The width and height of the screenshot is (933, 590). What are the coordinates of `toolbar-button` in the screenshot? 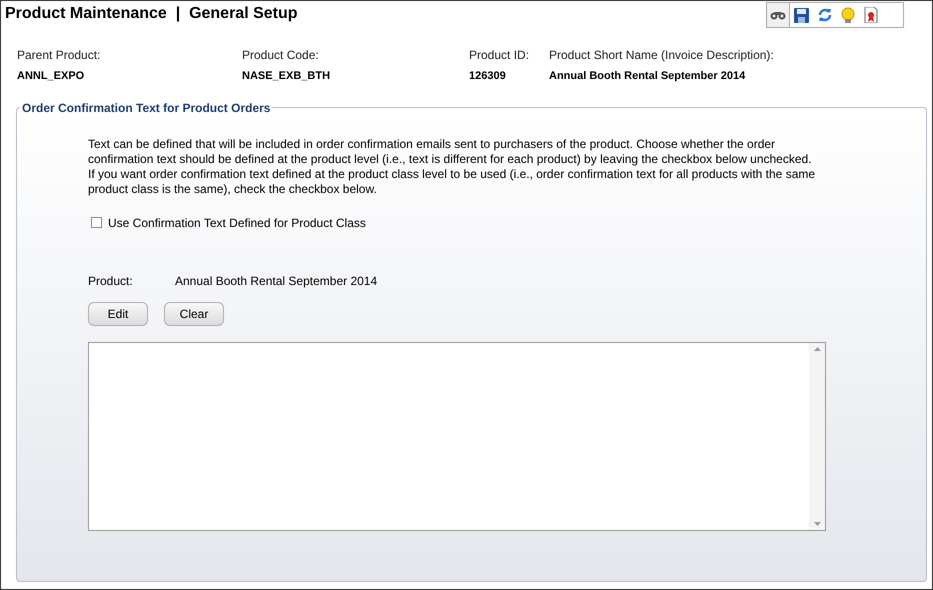 It's located at (778, 15).